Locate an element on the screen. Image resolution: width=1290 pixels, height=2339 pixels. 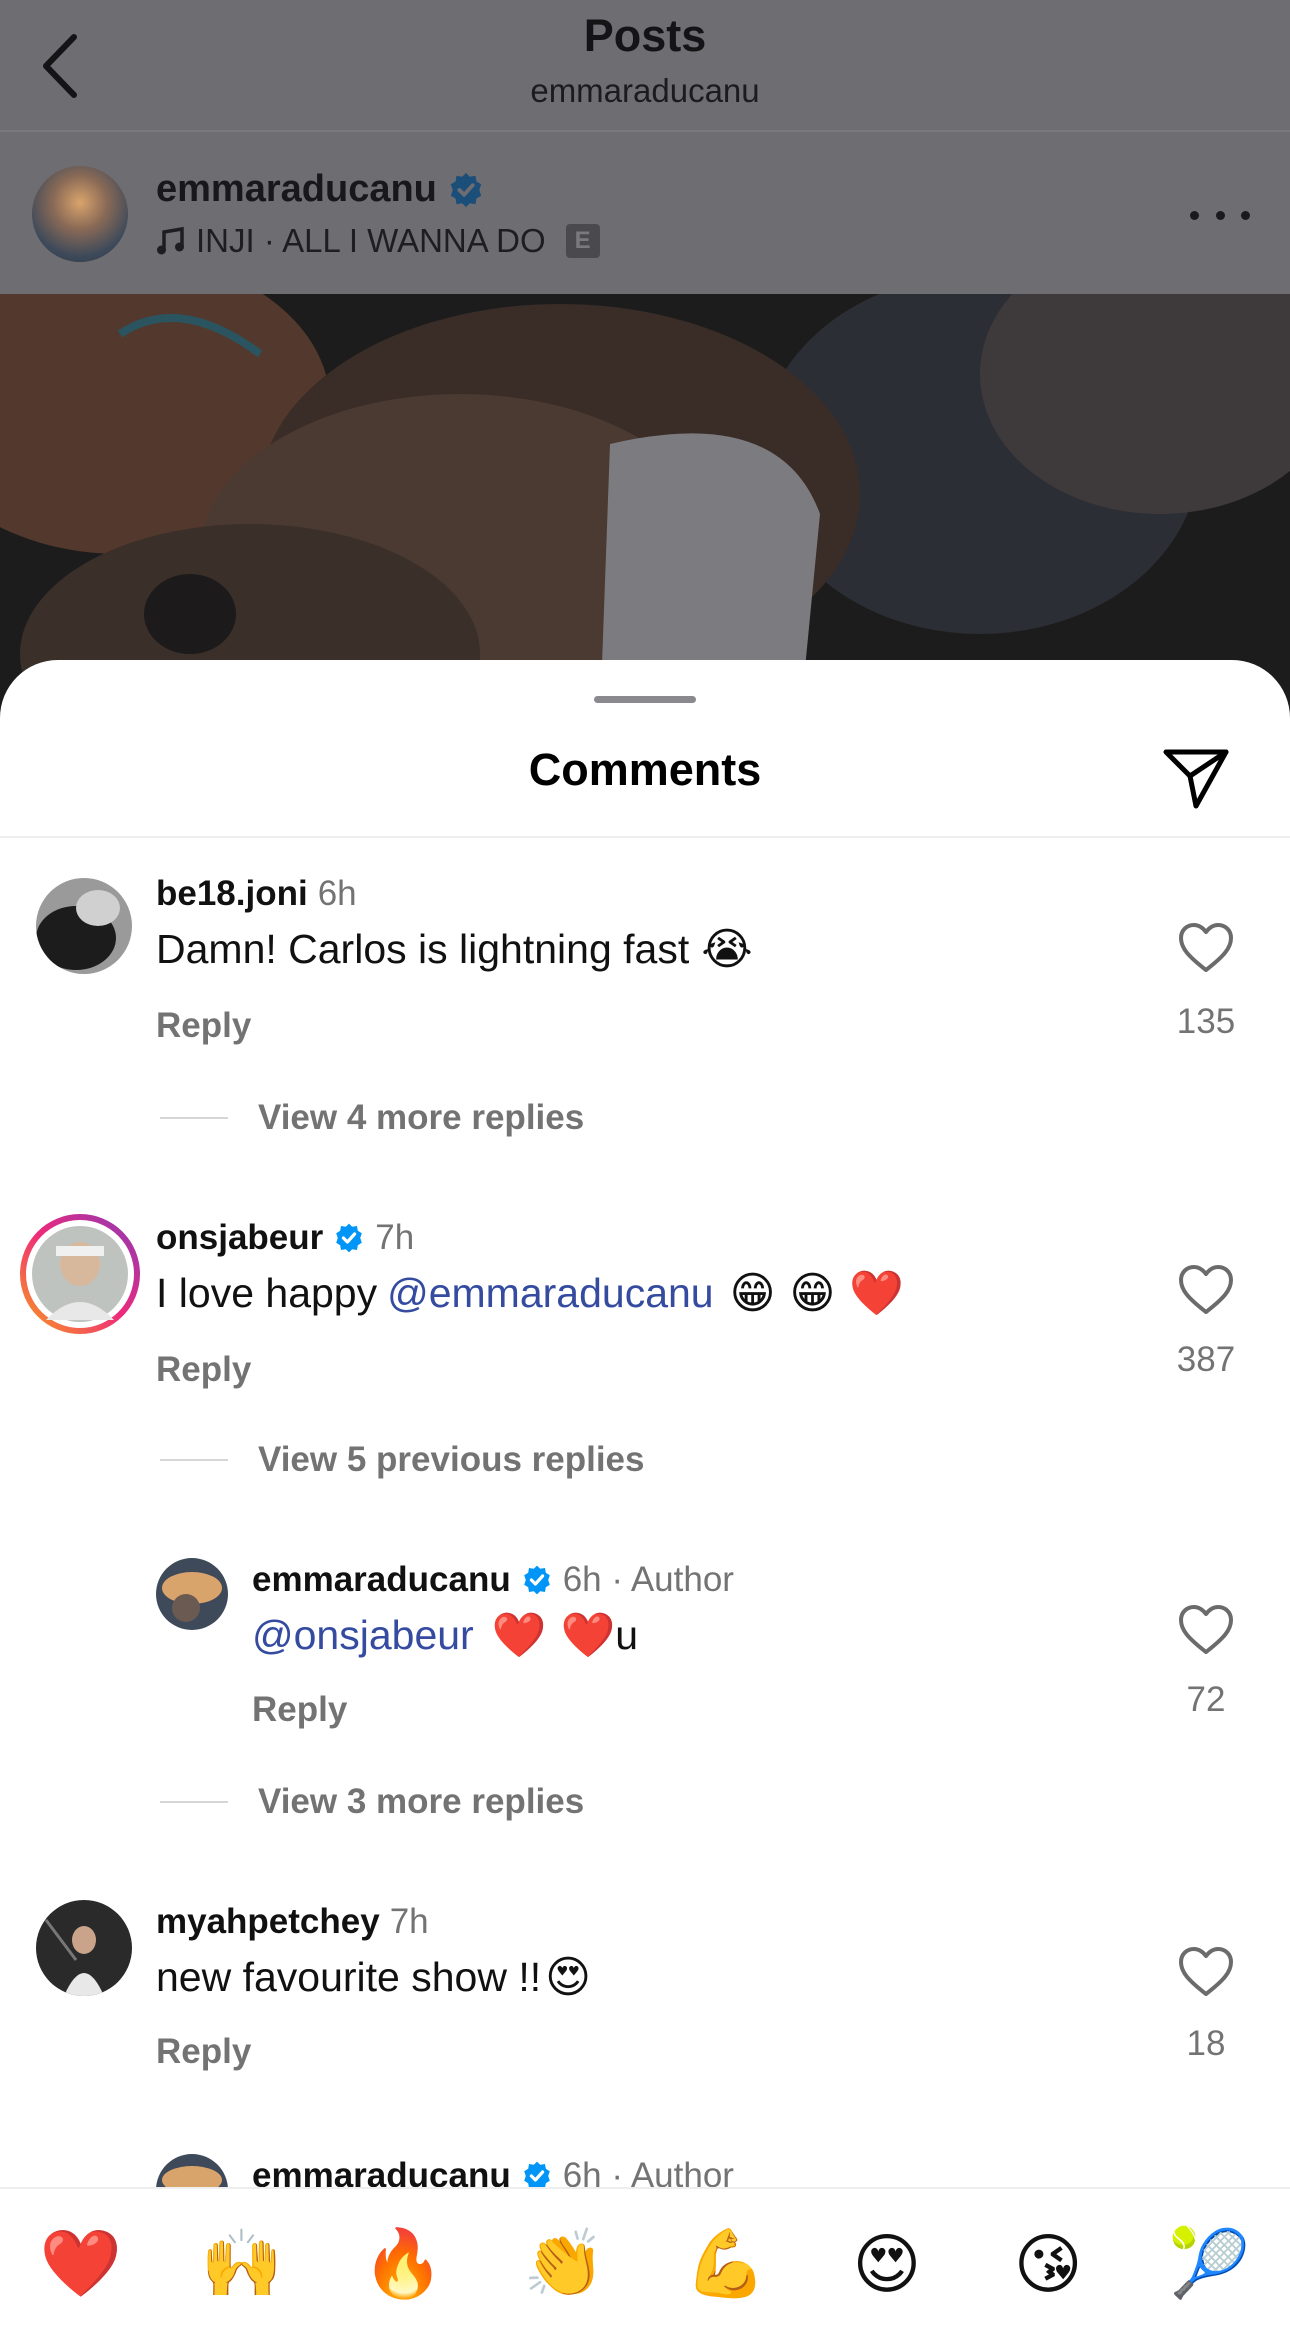
like-count: 72 is located at coordinates (1206, 1699).